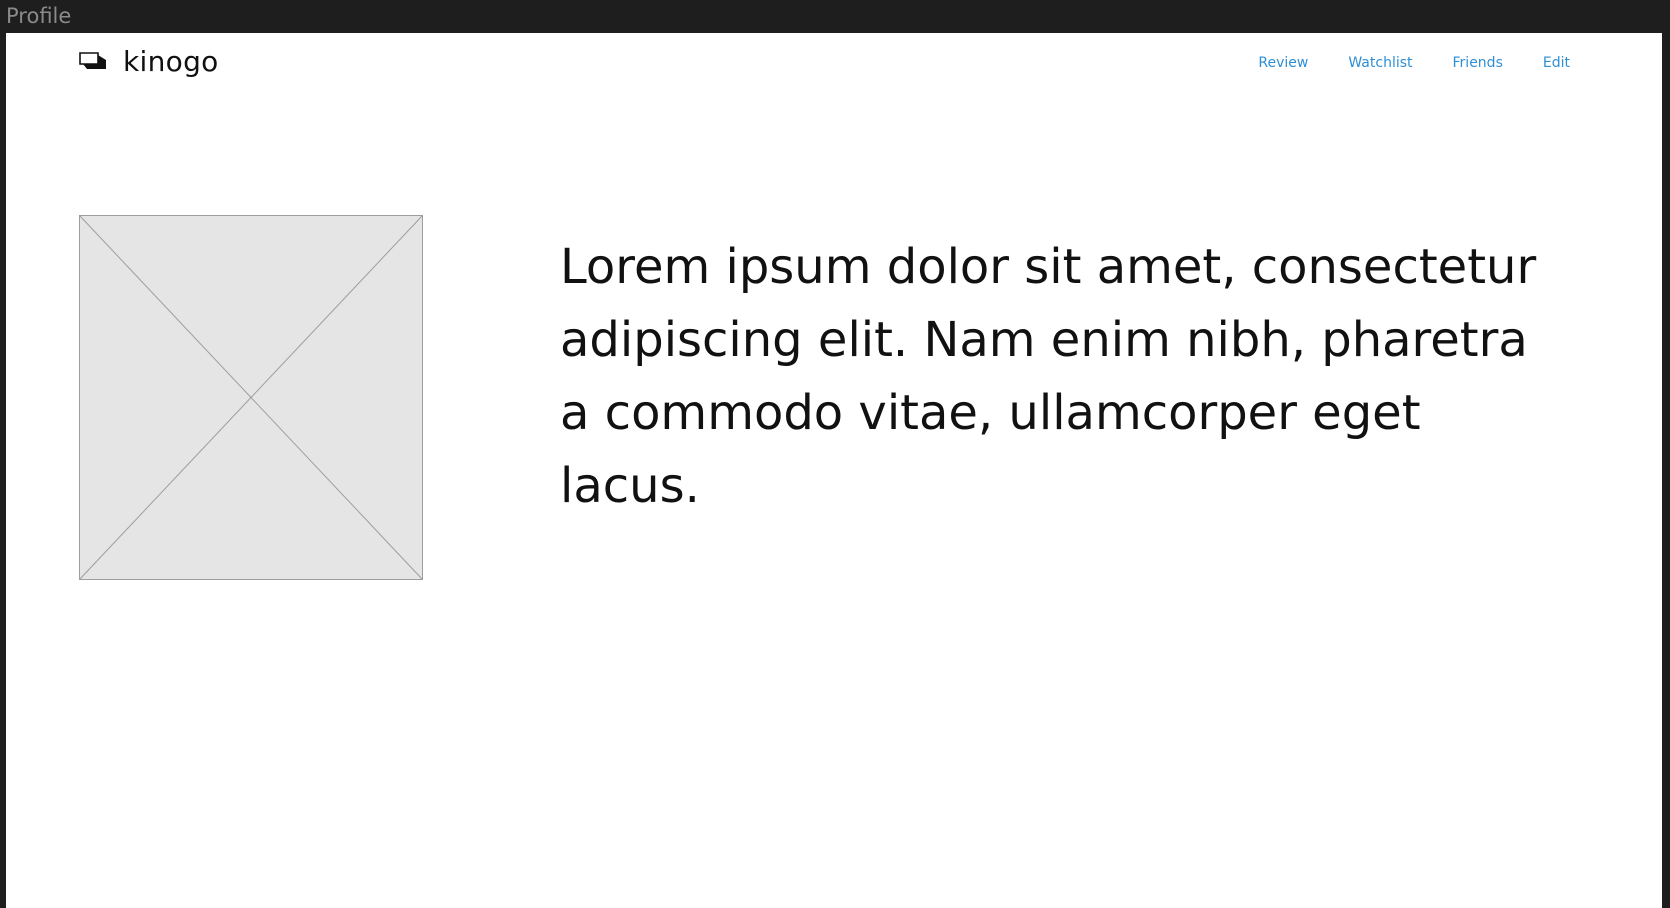 This screenshot has height=908, width=1670. I want to click on brand-logo: kinogo, so click(149, 61).